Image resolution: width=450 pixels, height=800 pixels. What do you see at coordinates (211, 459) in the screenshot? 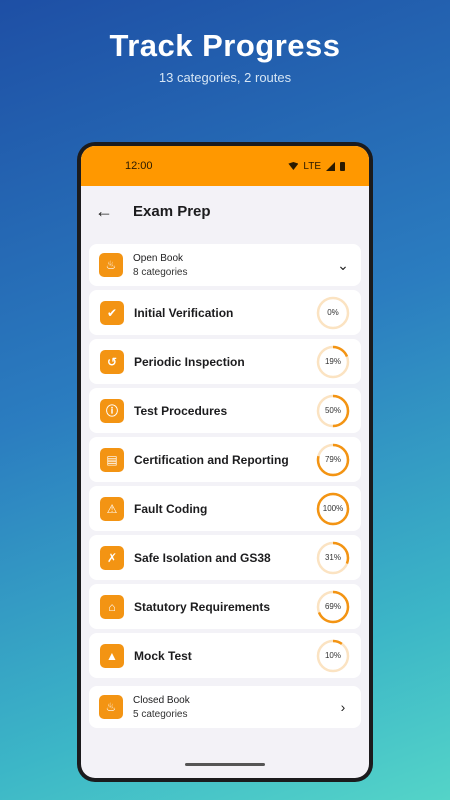
I see `category-label: Certification and Reporting` at bounding box center [211, 459].